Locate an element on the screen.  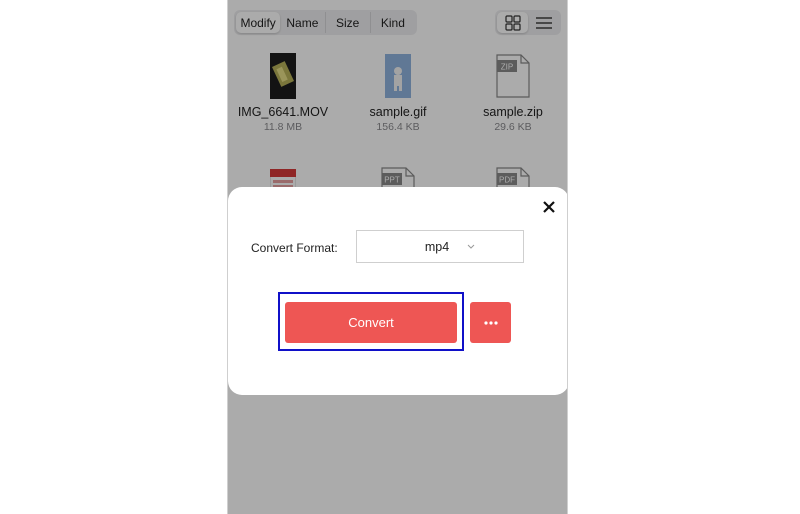
format-value: mp4 is located at coordinates (437, 246).